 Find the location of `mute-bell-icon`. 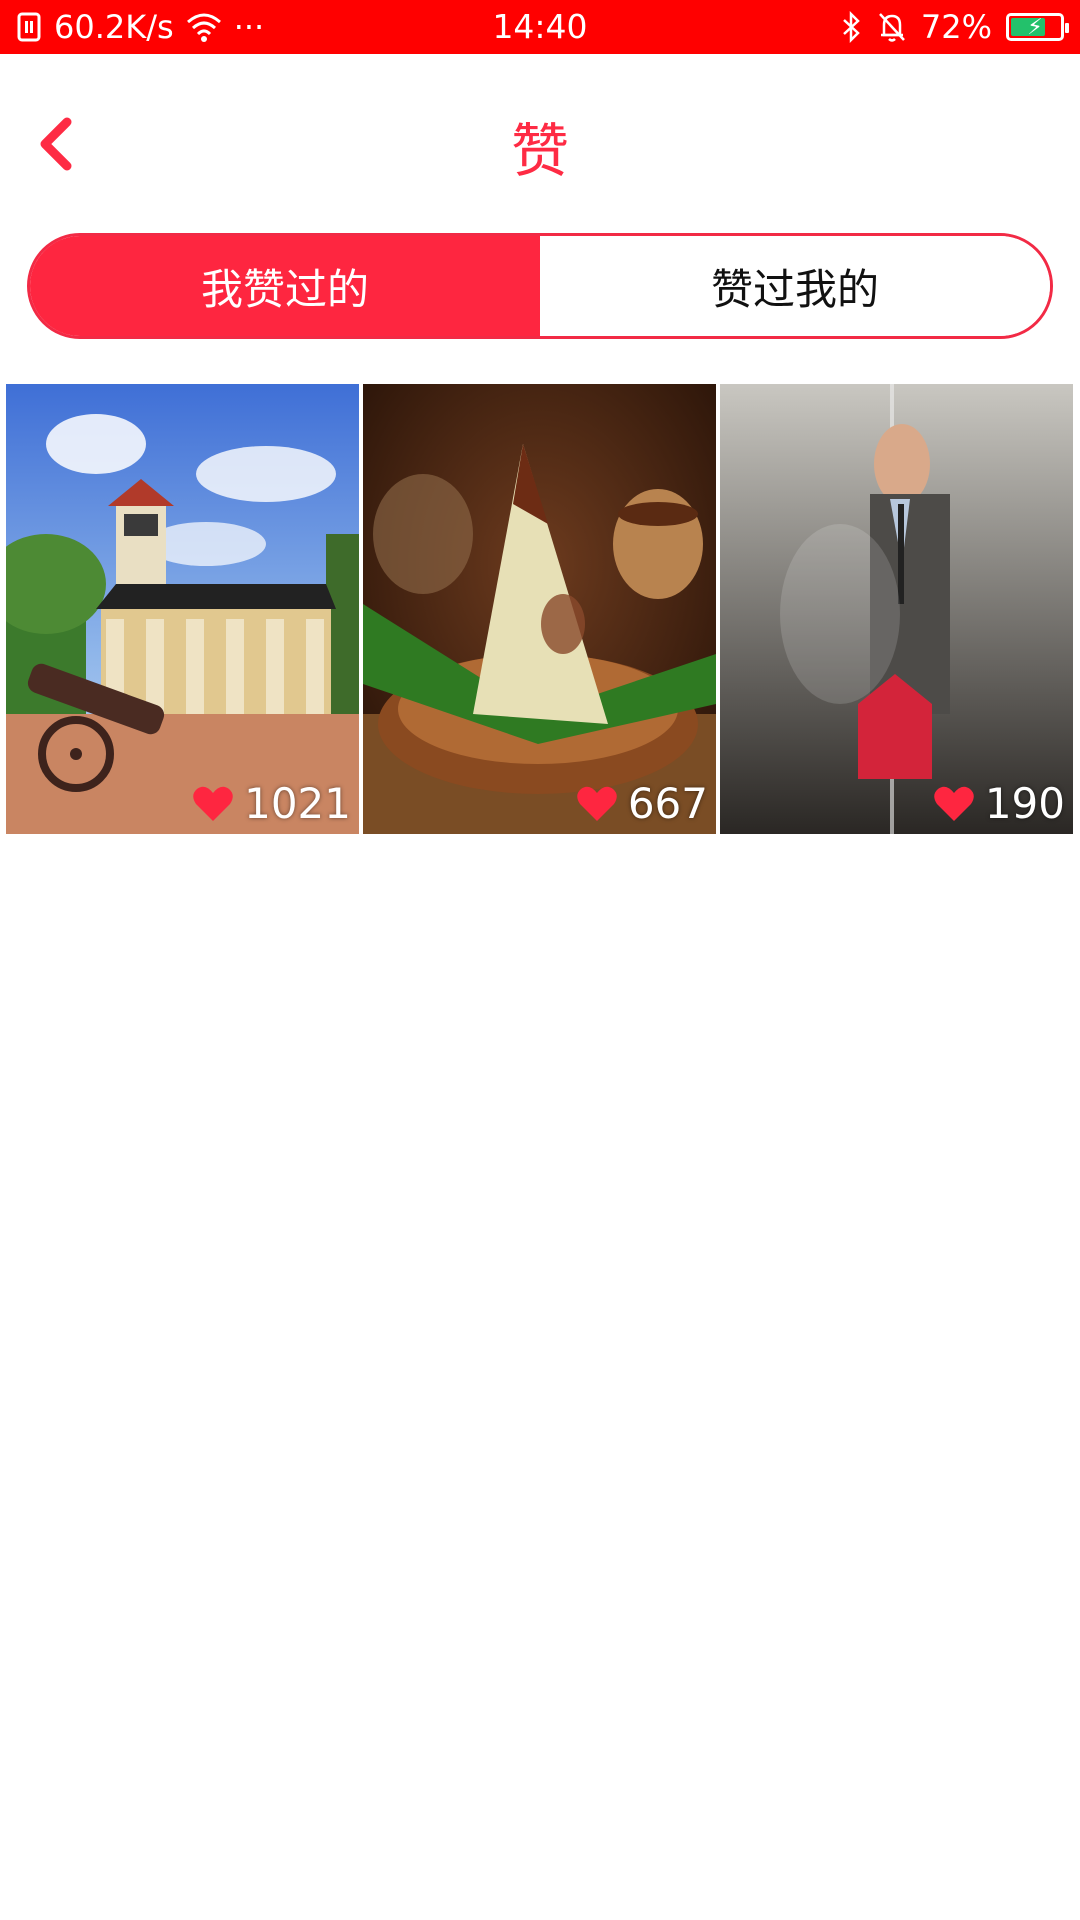

mute-bell-icon is located at coordinates (892, 27).